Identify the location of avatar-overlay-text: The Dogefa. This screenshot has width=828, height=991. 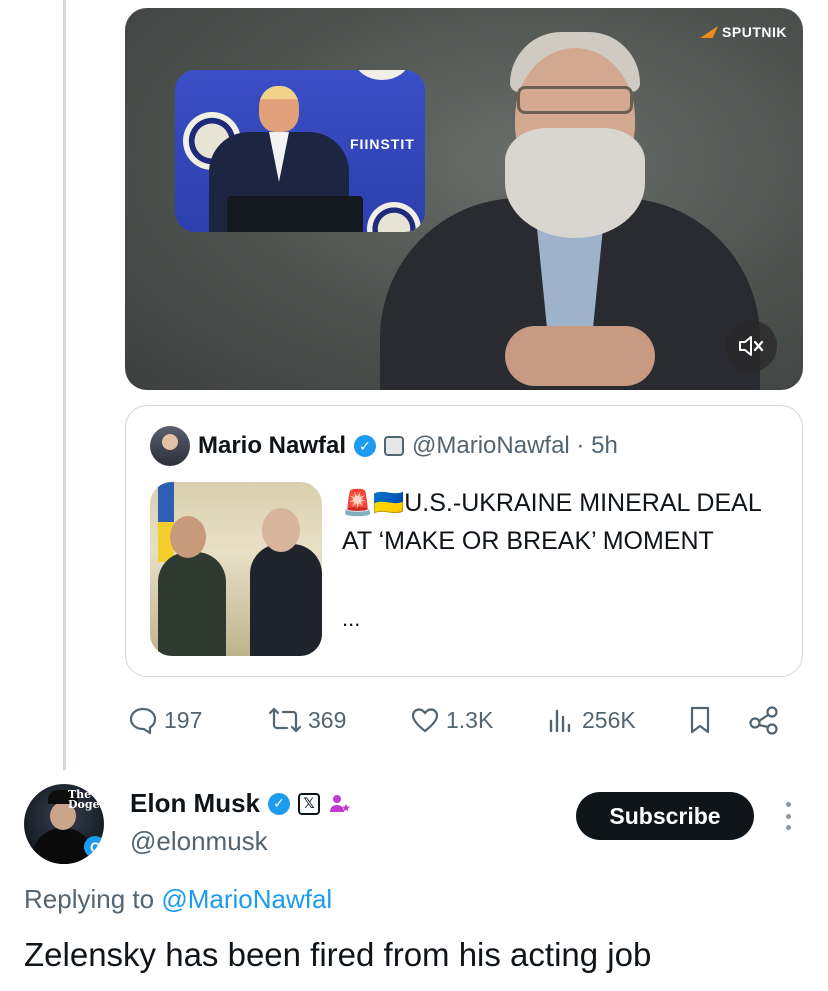
(86, 799).